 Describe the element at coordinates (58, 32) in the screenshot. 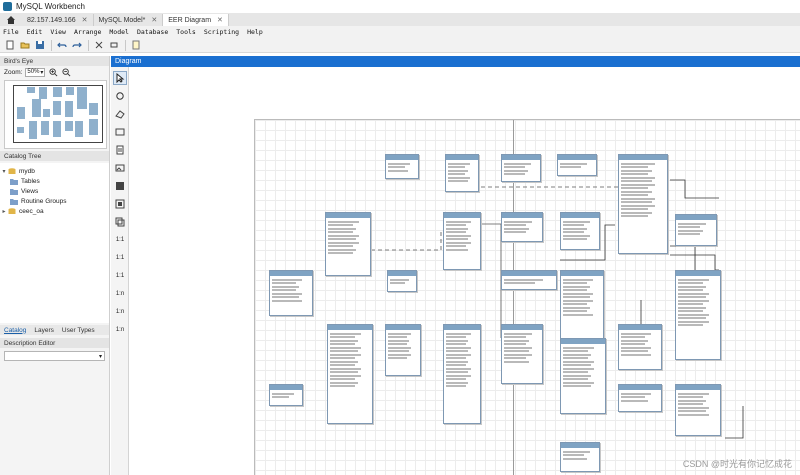

I see `menu-view: View` at that location.